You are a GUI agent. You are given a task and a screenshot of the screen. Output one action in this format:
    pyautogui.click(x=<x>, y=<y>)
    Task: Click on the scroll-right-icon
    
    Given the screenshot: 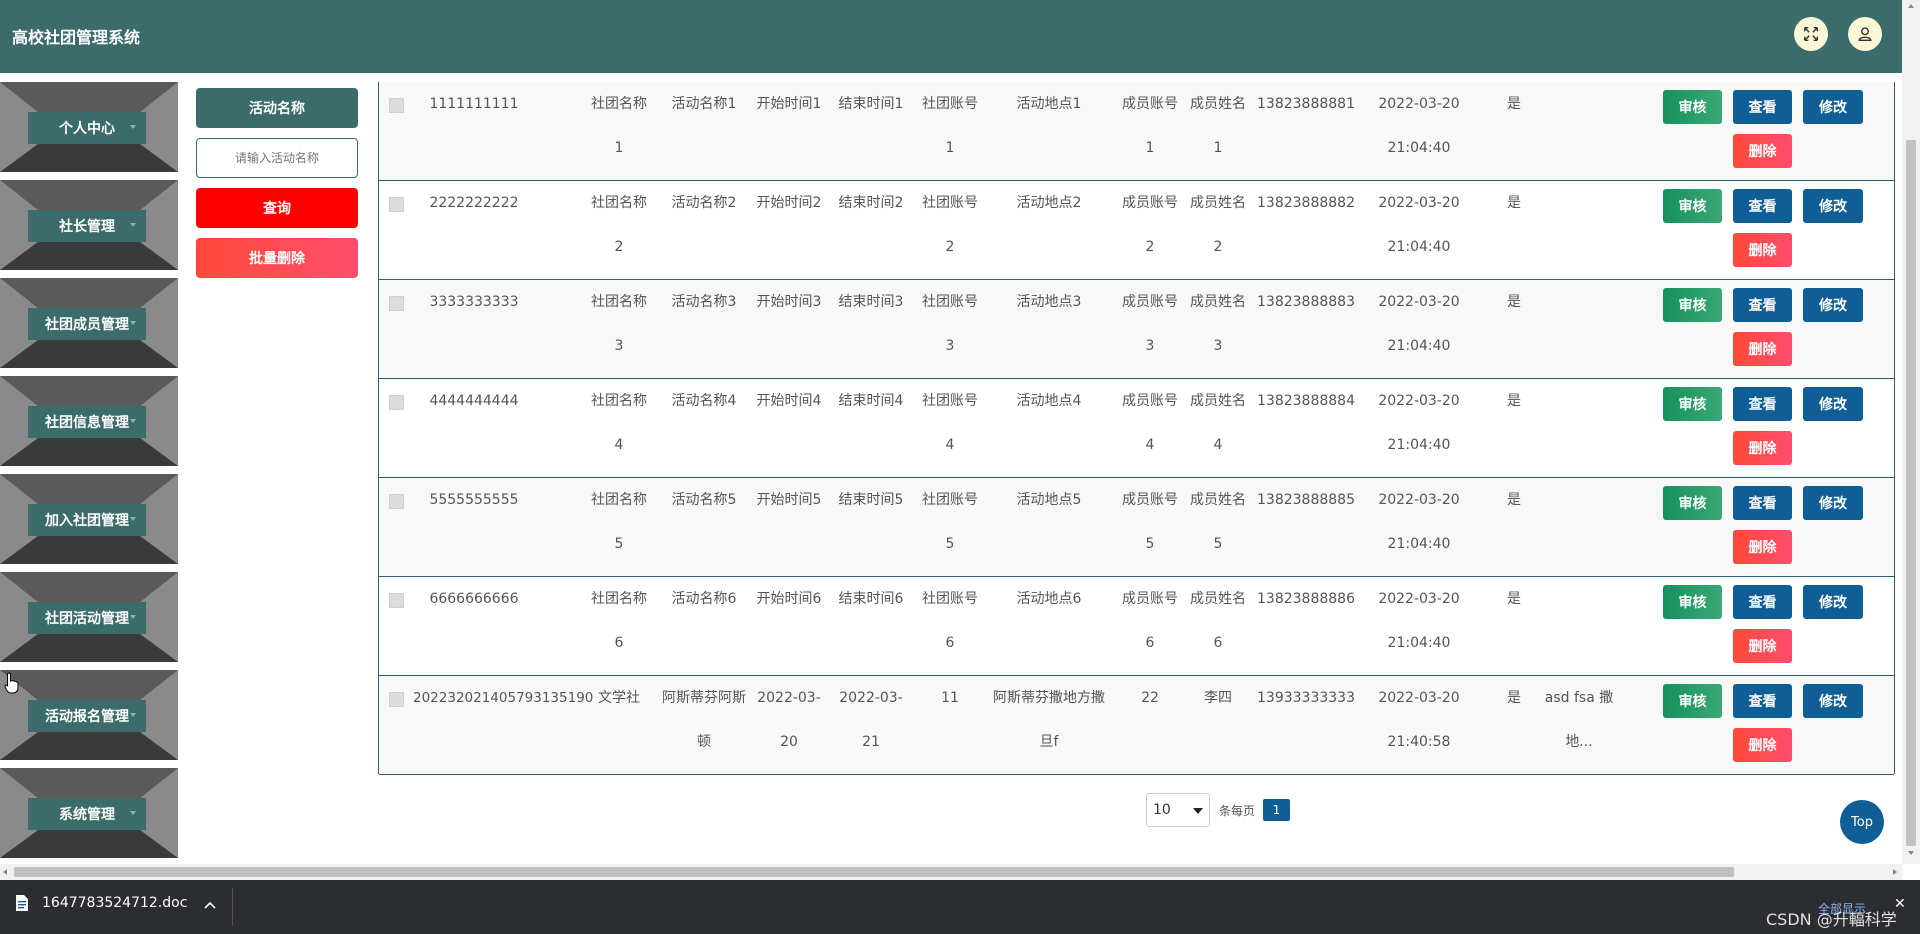 What is the action you would take?
    pyautogui.click(x=1895, y=872)
    